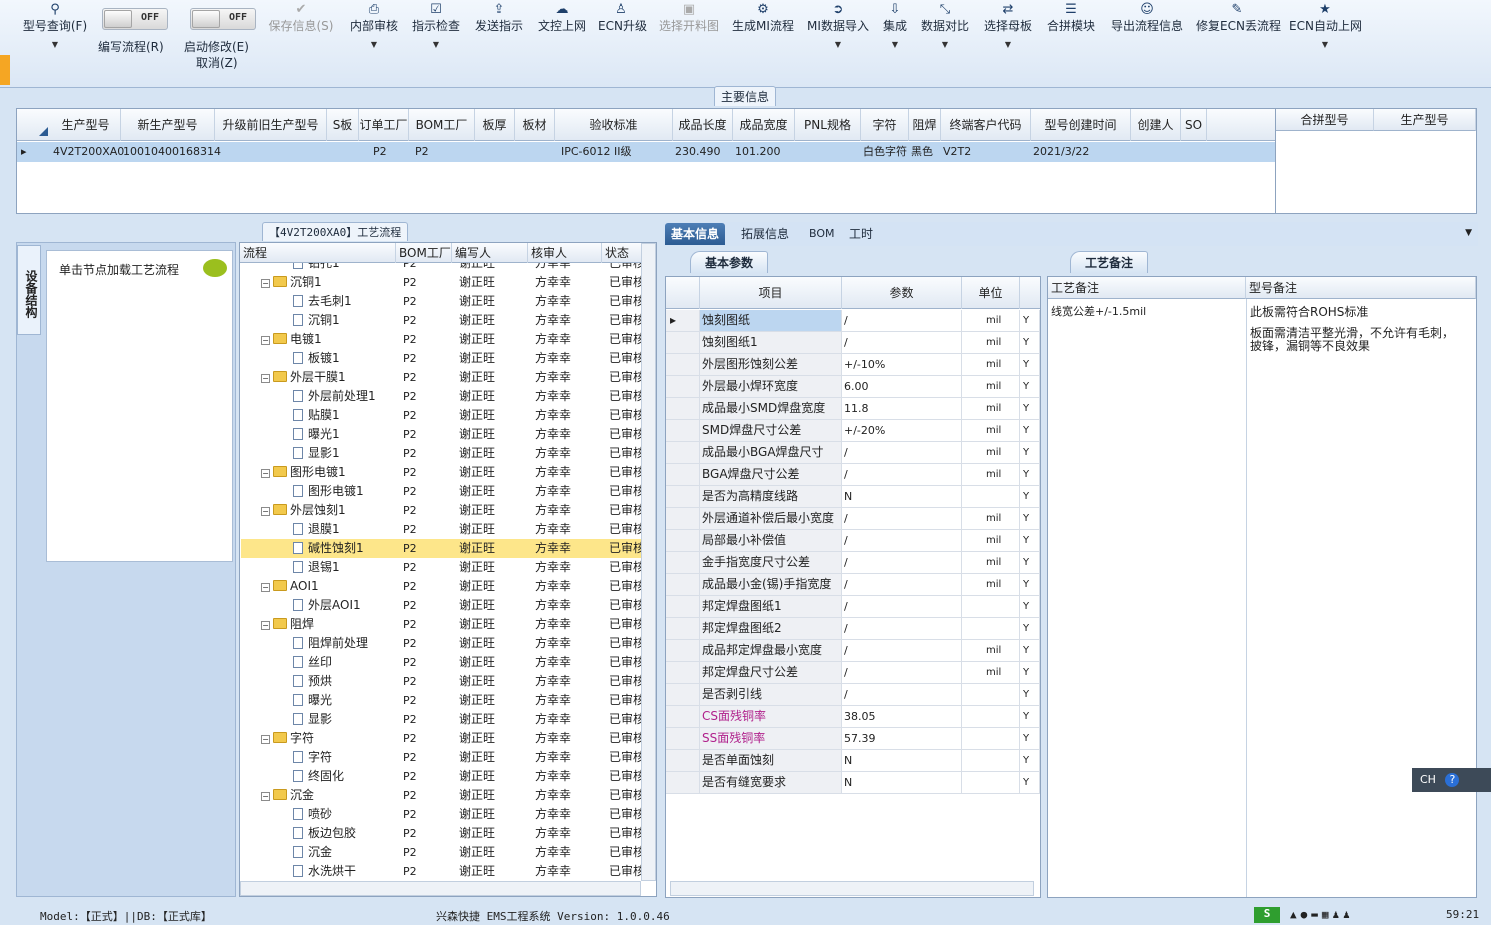 The image size is (1491, 925). Describe the element at coordinates (441, 605) in the screenshot. I see `tree-row: 外层AOI1 P2 谢正旺 方幸幸 已审核` at that location.